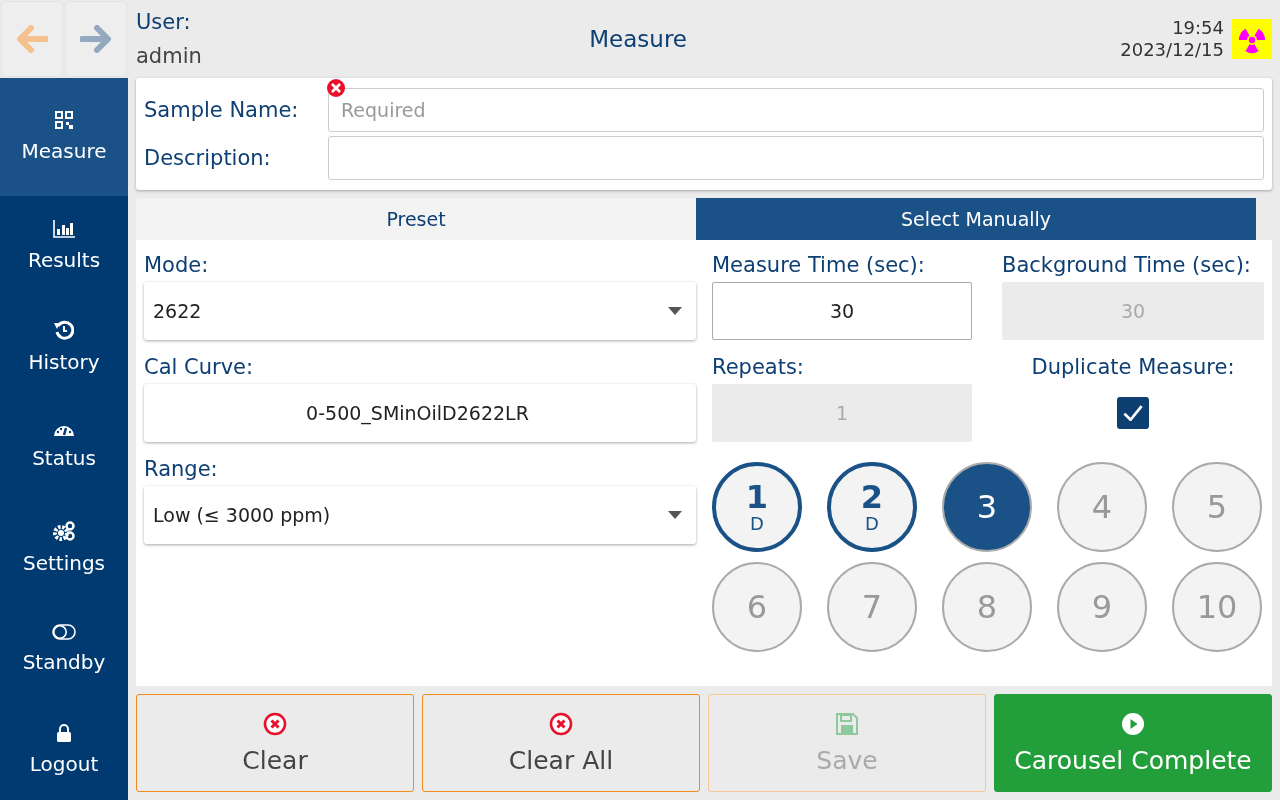 Image resolution: width=1280 pixels, height=800 pixels. I want to click on sidebar-item: Settings, so click(64, 548).